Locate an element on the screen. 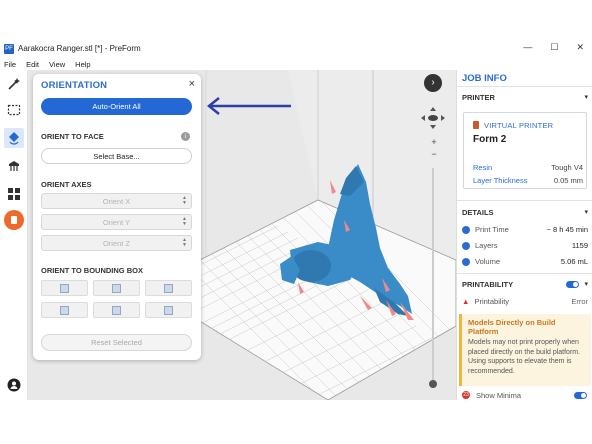 Image resolution: width=592 pixels, height=444 pixels. selection-box-icon is located at coordinates (14, 110).